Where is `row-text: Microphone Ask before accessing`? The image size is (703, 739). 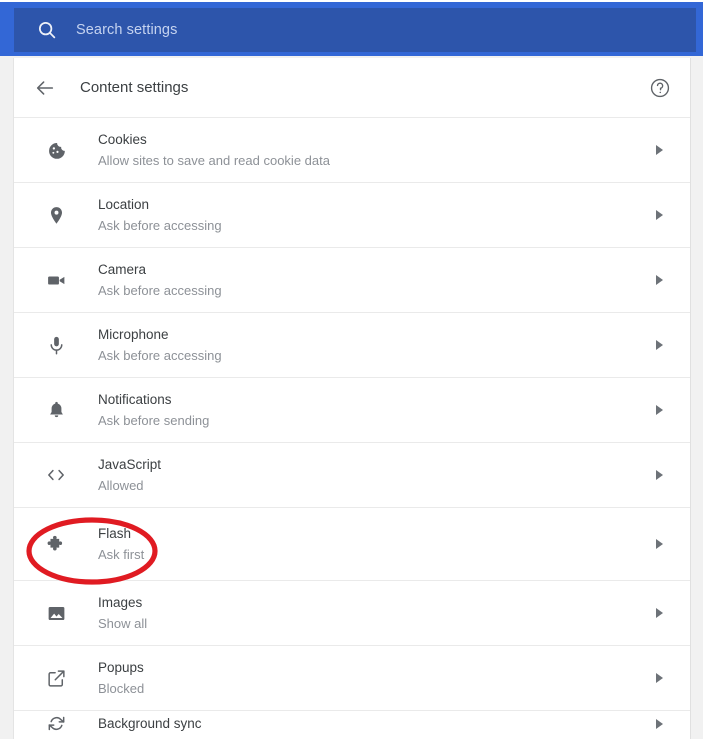 row-text: Microphone Ask before accessing is located at coordinates (160, 345).